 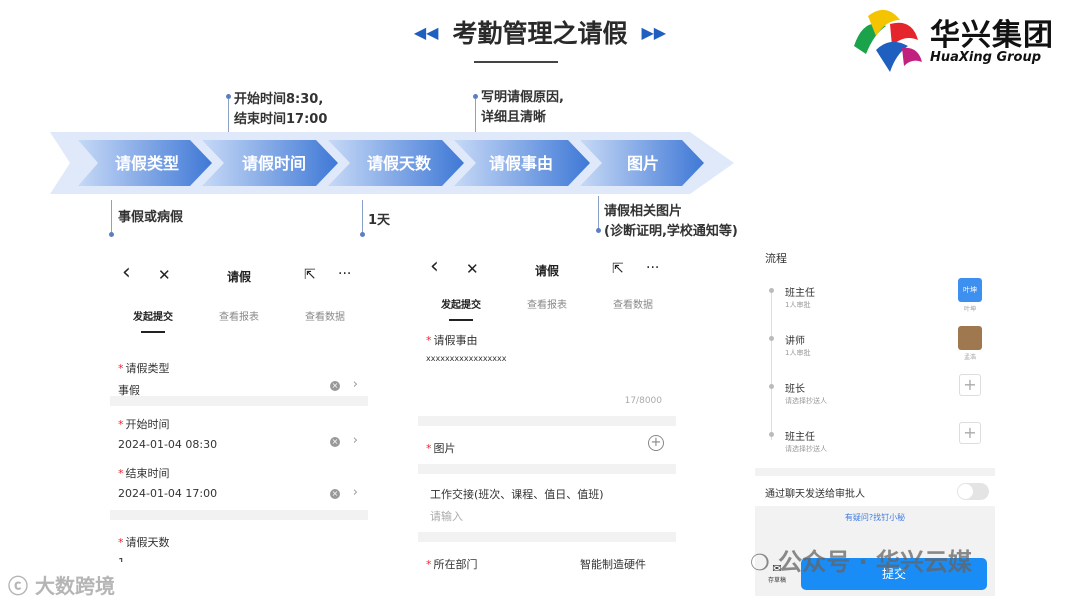 I want to click on note-time-line2: 结束时间17:00, so click(x=281, y=119).